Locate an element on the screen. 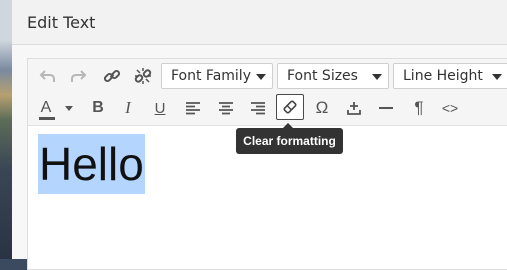 Image resolution: width=507 pixels, height=270 pixels. text-color-button: A is located at coordinates (46, 108).